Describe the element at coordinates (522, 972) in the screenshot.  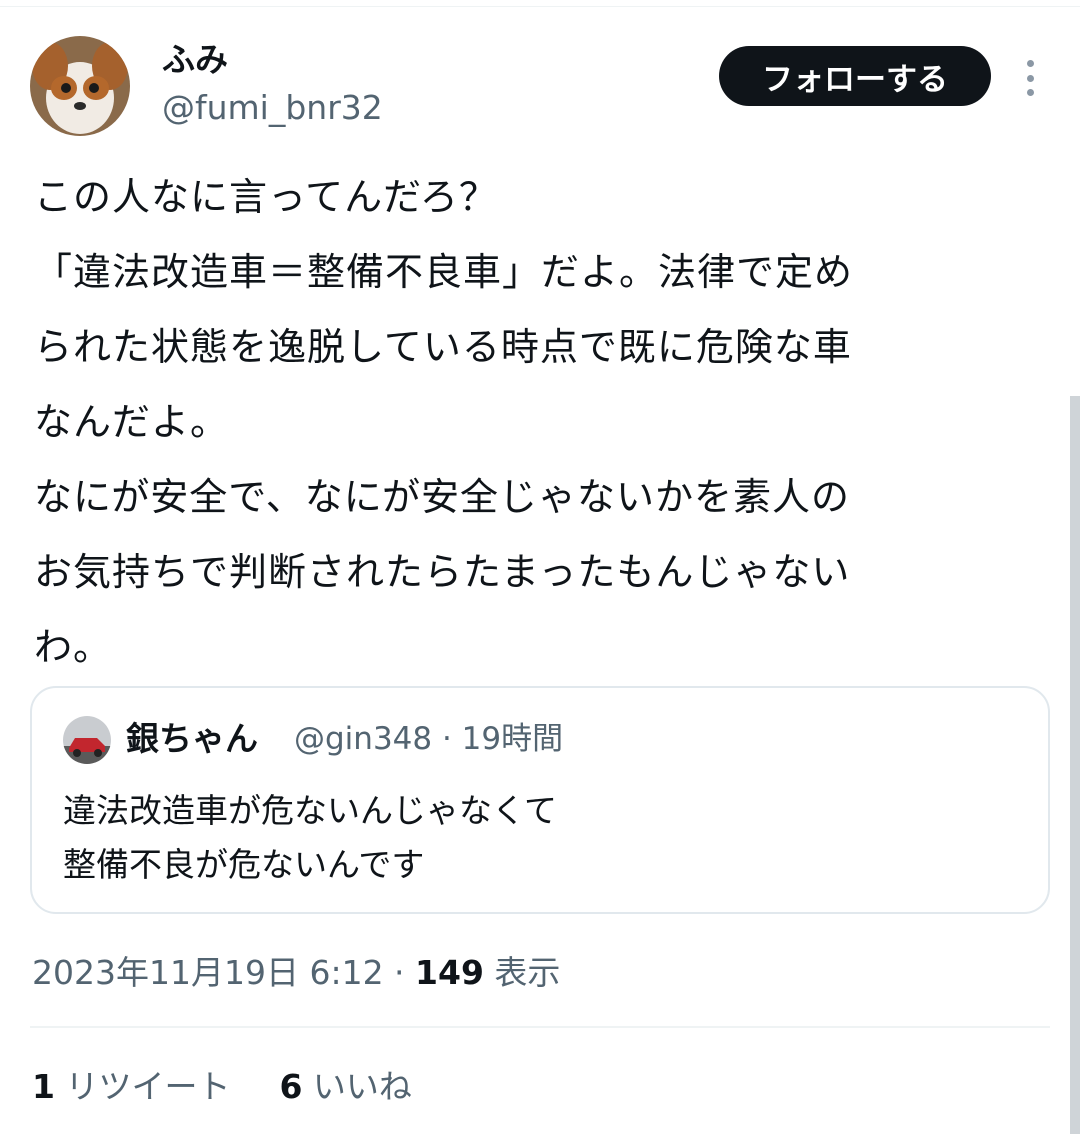
I see `views-label: 表示` at that location.